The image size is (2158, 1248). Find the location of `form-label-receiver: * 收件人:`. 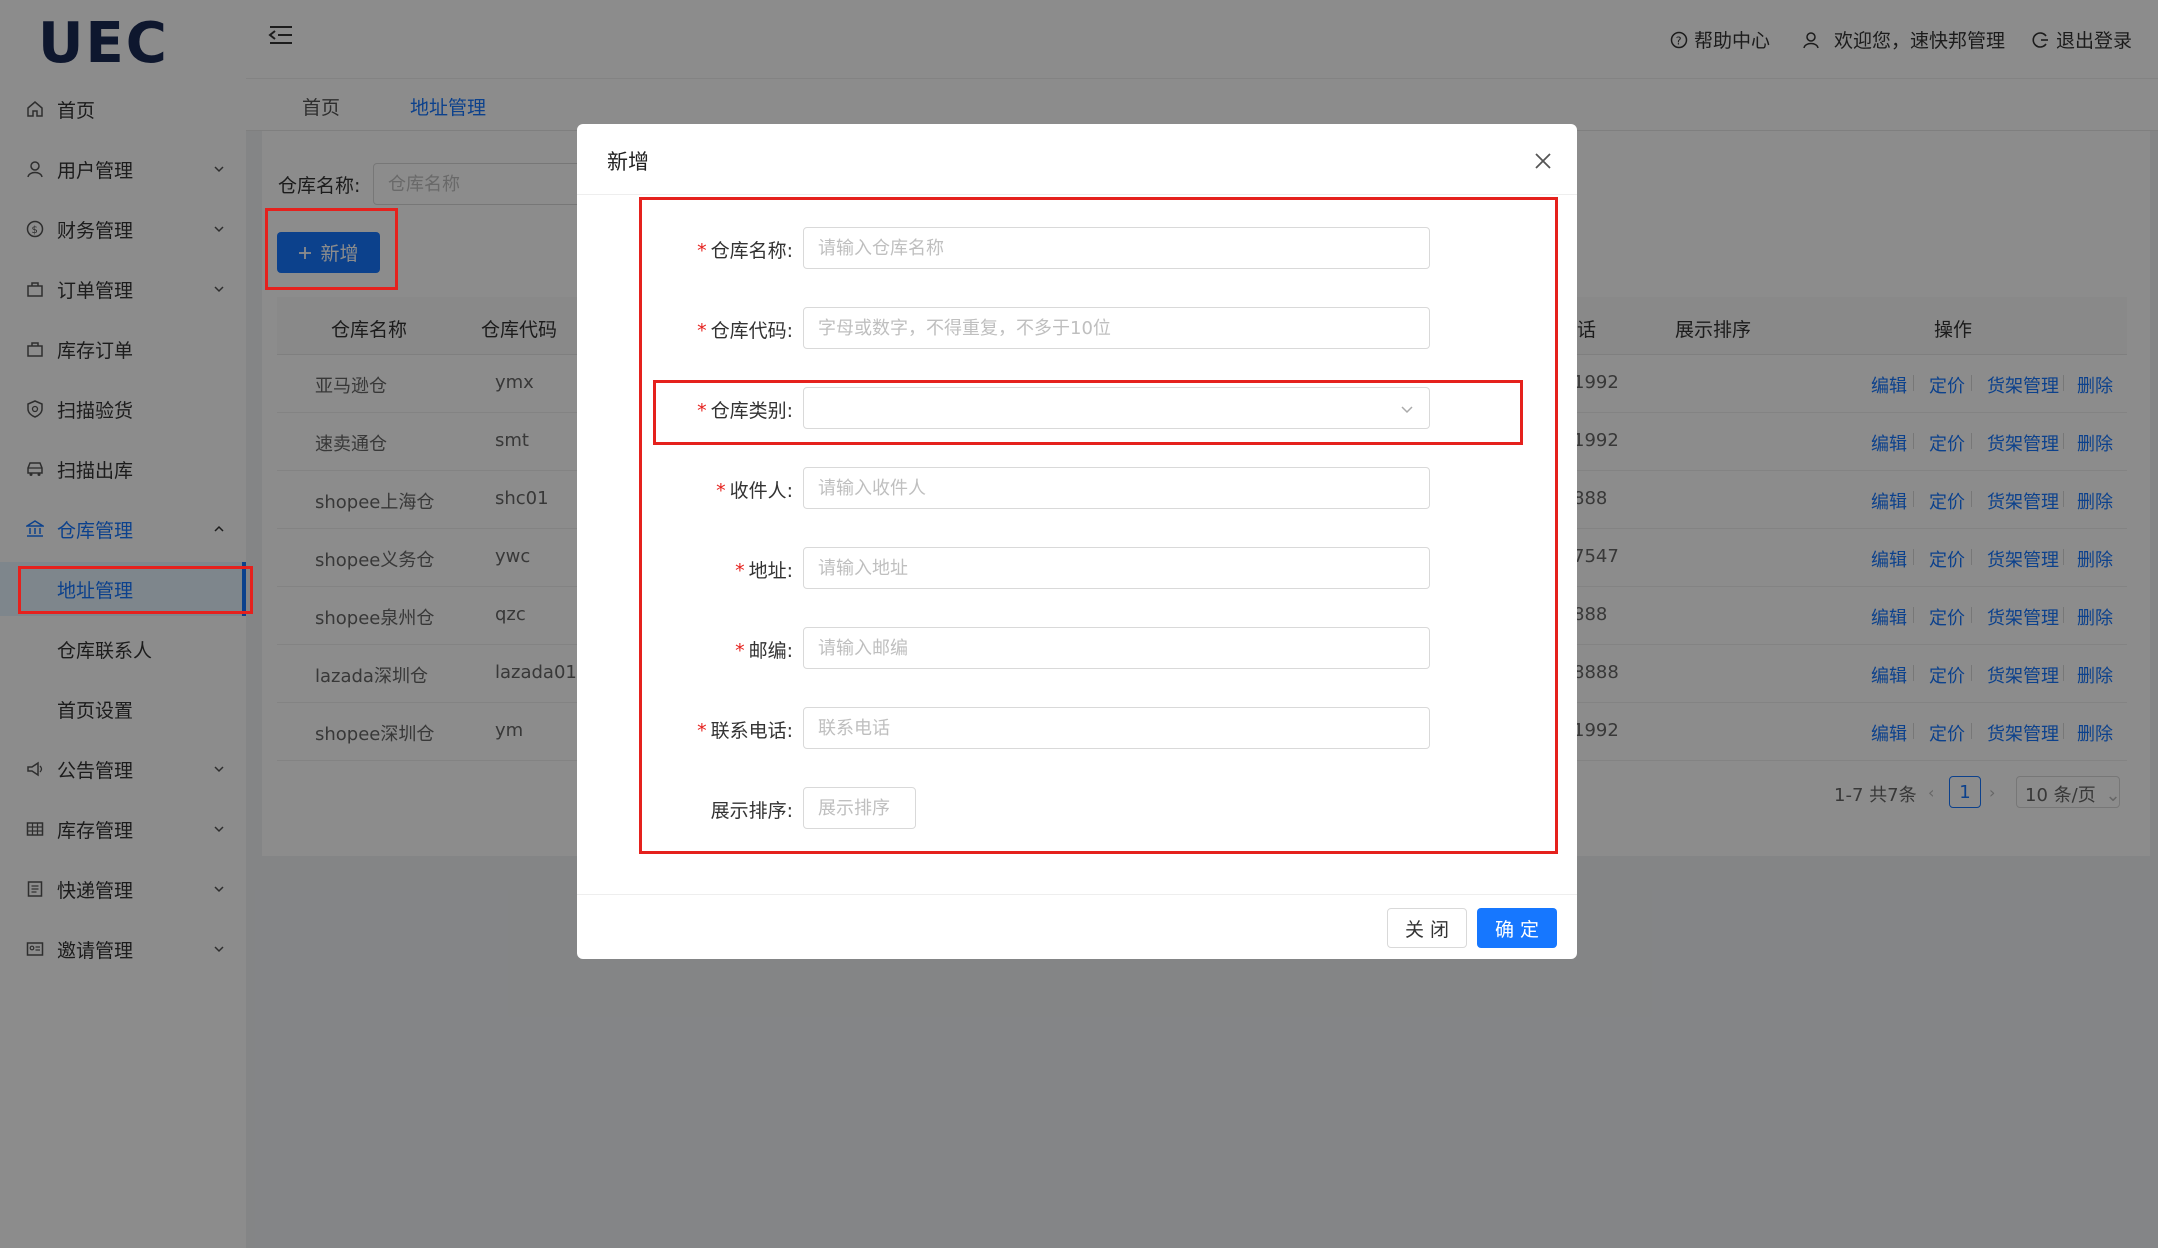

form-label-receiver: * 收件人: is located at coordinates (754, 491).